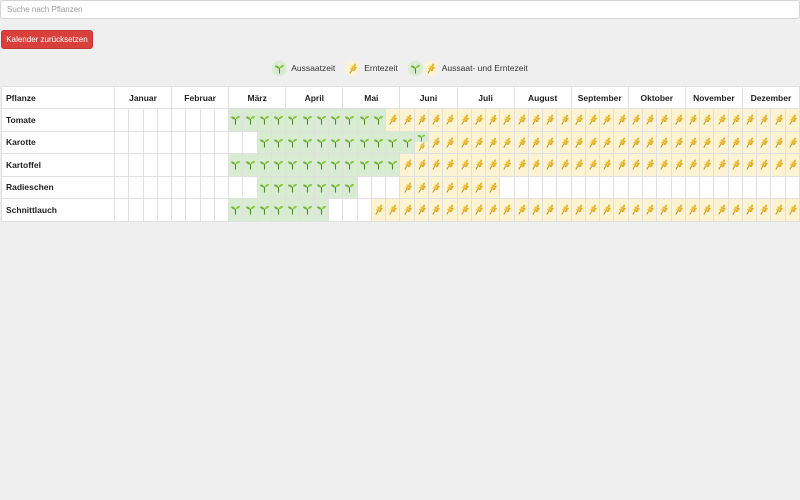 This screenshot has width=800, height=500. Describe the element at coordinates (58, 165) in the screenshot. I see `plant-name: Kartoffel` at that location.